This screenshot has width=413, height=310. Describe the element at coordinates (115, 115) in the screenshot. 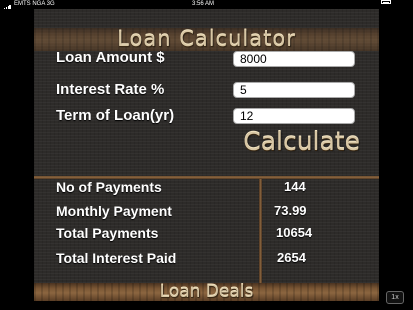

I see `term-label: Term of Loan(yr)` at that location.